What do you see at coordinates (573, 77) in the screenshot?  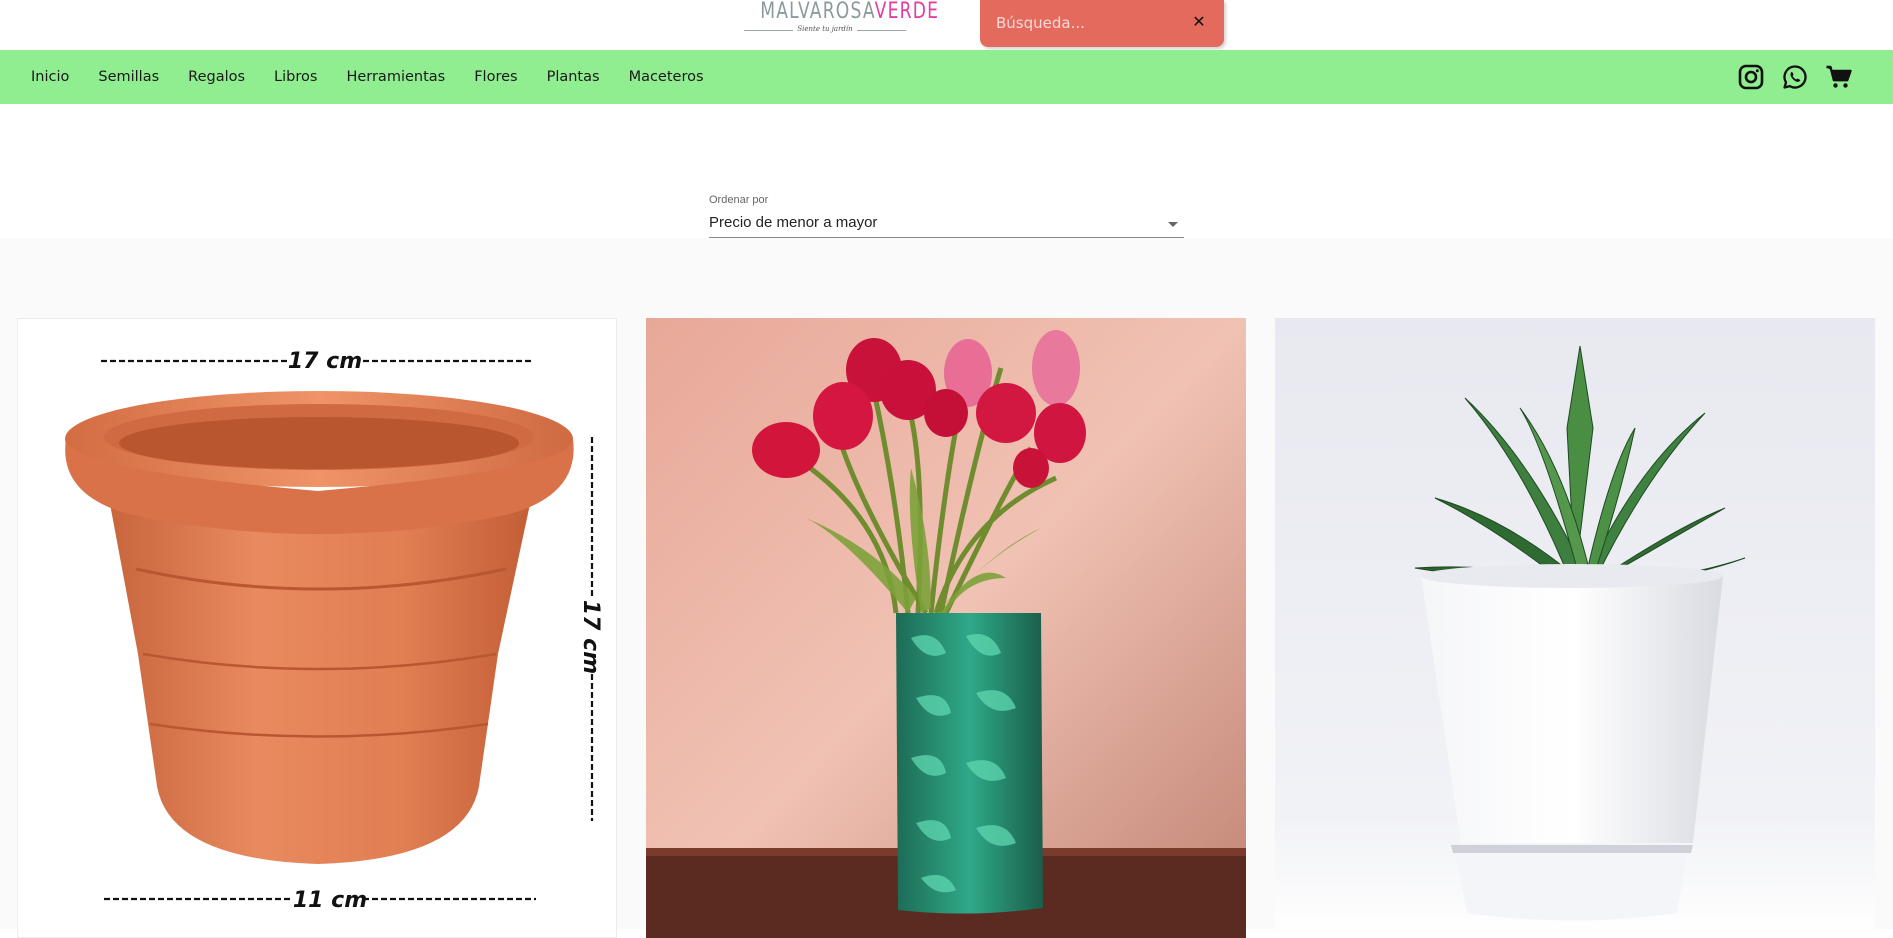 I see `nav-item-plantas: Plantas` at bounding box center [573, 77].